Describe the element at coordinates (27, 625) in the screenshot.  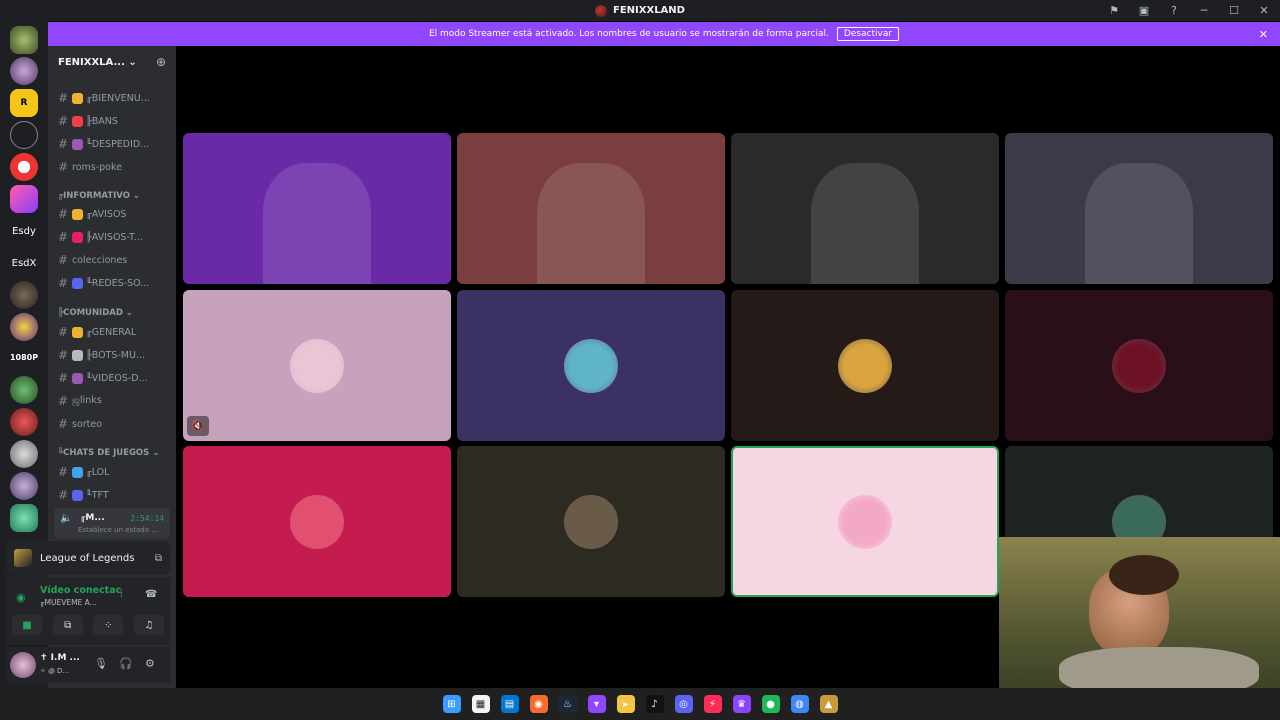
I see `camera-button: ■` at that location.